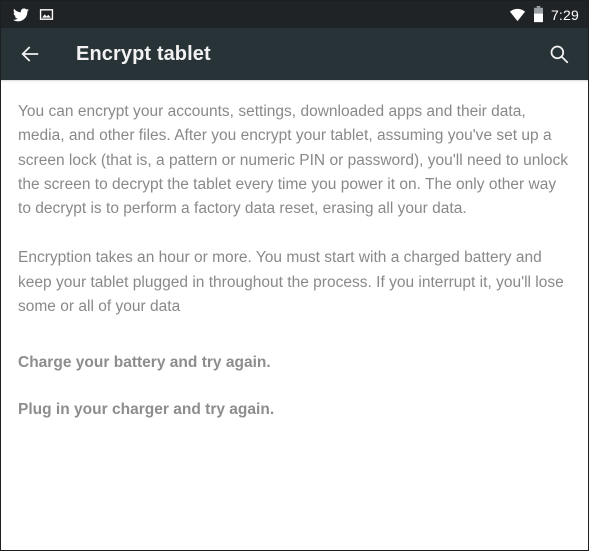  I want to click on status-bar: 7:29, so click(294, 14).